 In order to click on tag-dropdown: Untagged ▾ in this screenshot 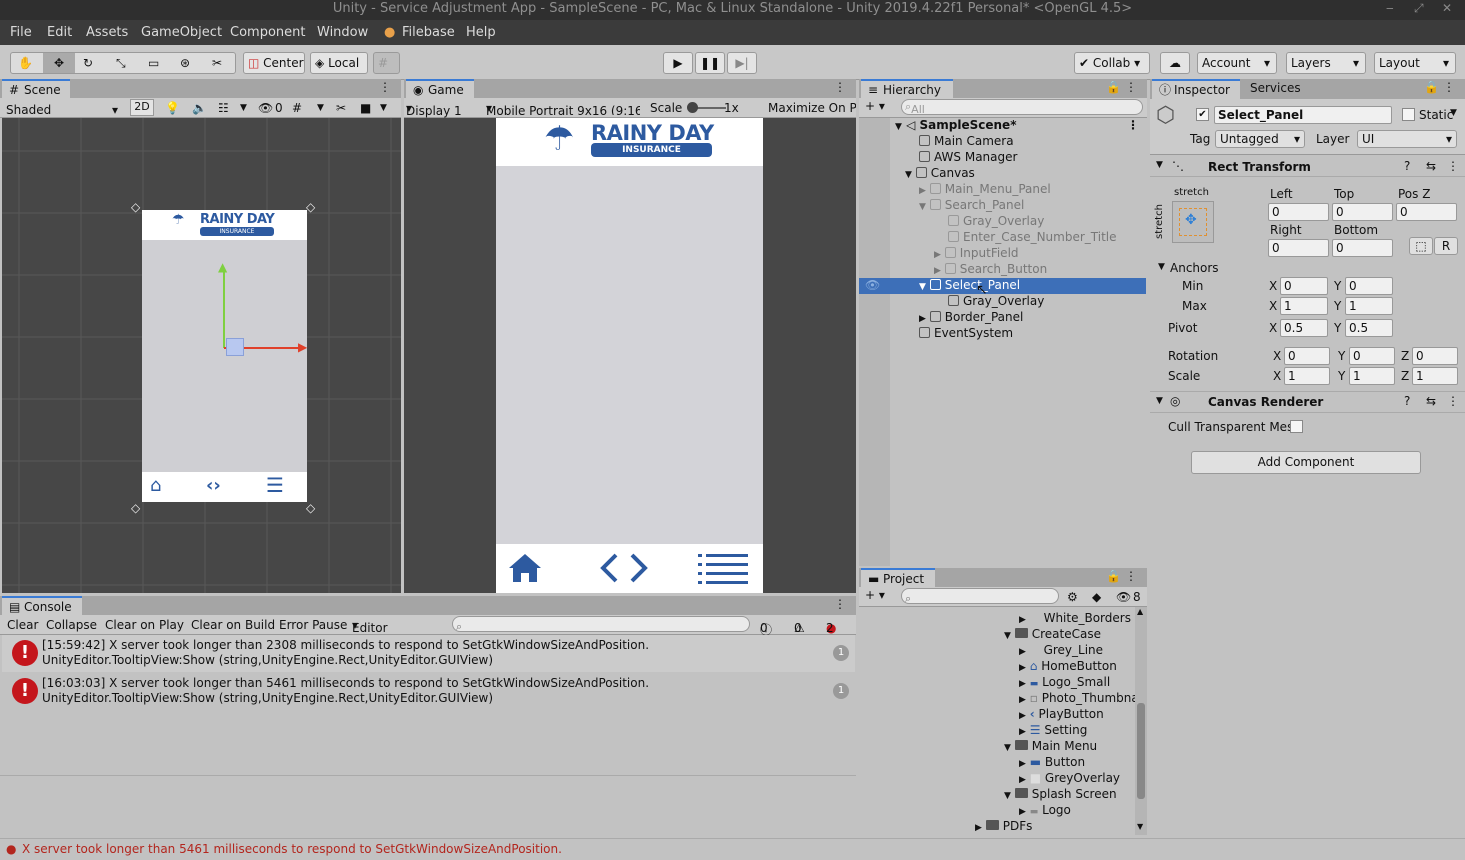, I will do `click(1260, 139)`.